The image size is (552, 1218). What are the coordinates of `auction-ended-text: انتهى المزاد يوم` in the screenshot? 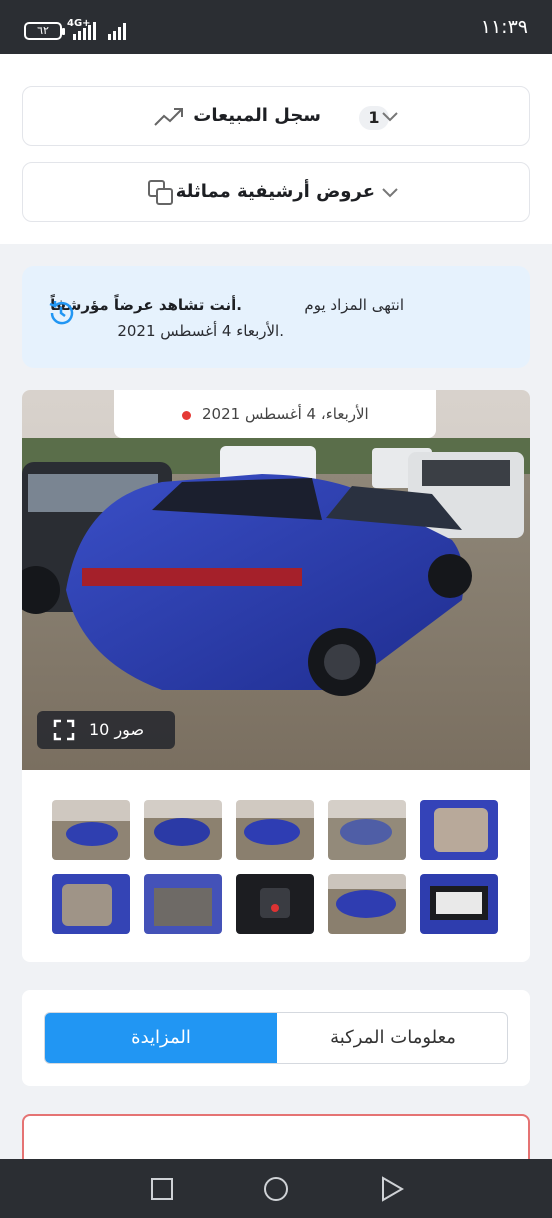 It's located at (354, 305).